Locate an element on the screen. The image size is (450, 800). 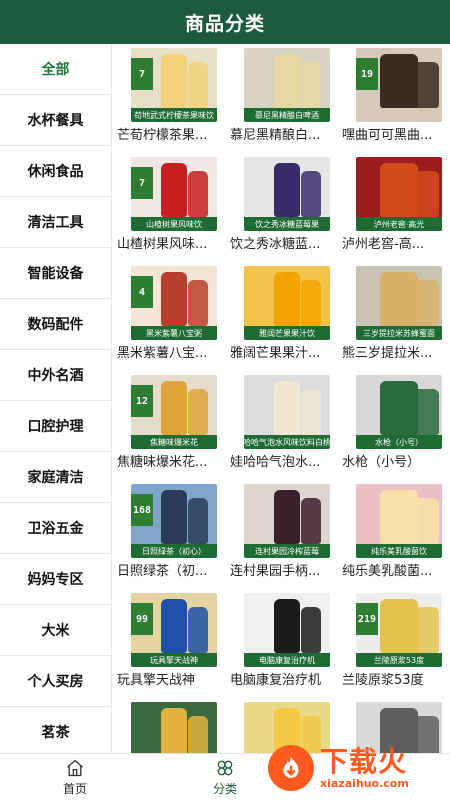
product-band-label: 苟地武式柠檬茶果味饮 is located at coordinates (174, 115).